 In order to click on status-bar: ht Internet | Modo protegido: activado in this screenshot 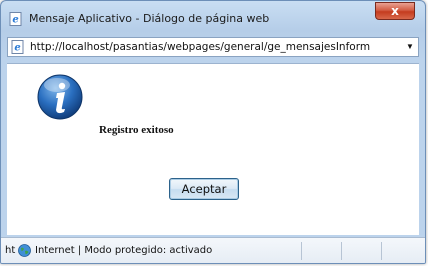, I will do `click(213, 250)`.